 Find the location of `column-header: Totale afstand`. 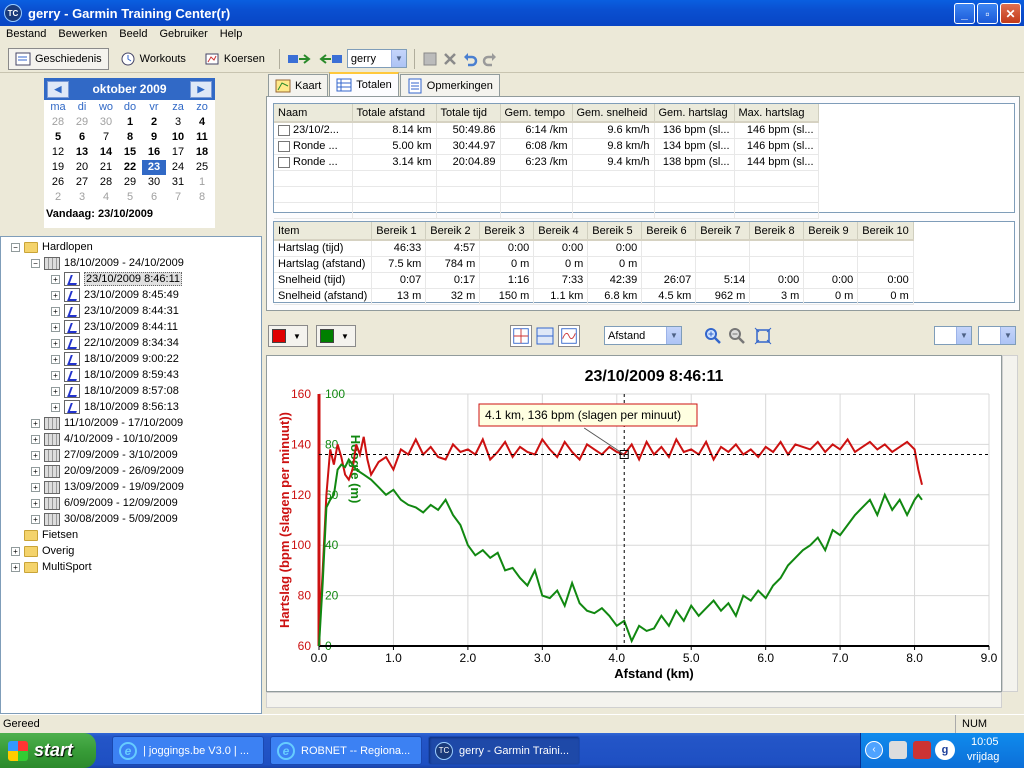

column-header: Totale afstand is located at coordinates (394, 113).